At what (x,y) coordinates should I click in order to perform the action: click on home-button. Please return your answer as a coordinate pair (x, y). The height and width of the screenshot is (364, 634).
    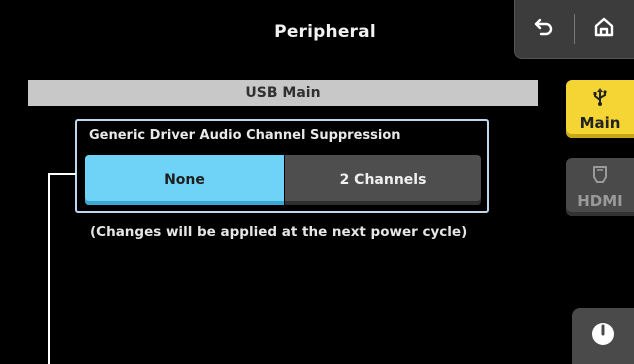
    Looking at the image, I should click on (604, 29).